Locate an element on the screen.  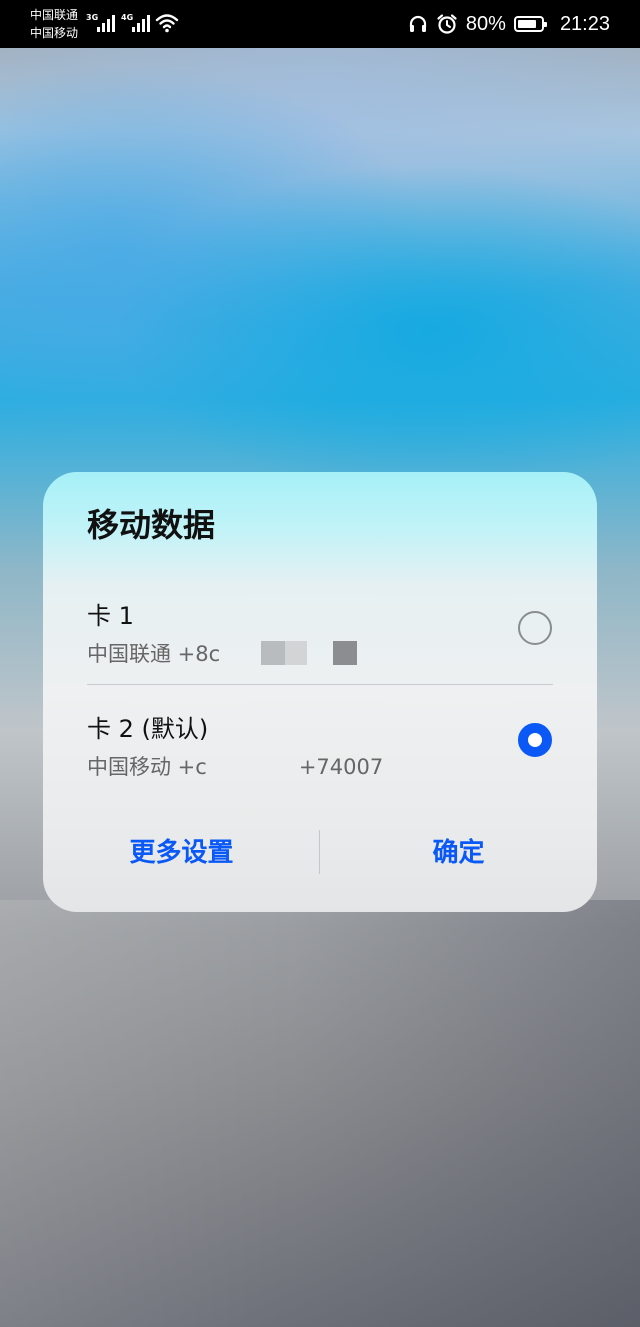
confirm-button: 确定 is located at coordinates (458, 850).